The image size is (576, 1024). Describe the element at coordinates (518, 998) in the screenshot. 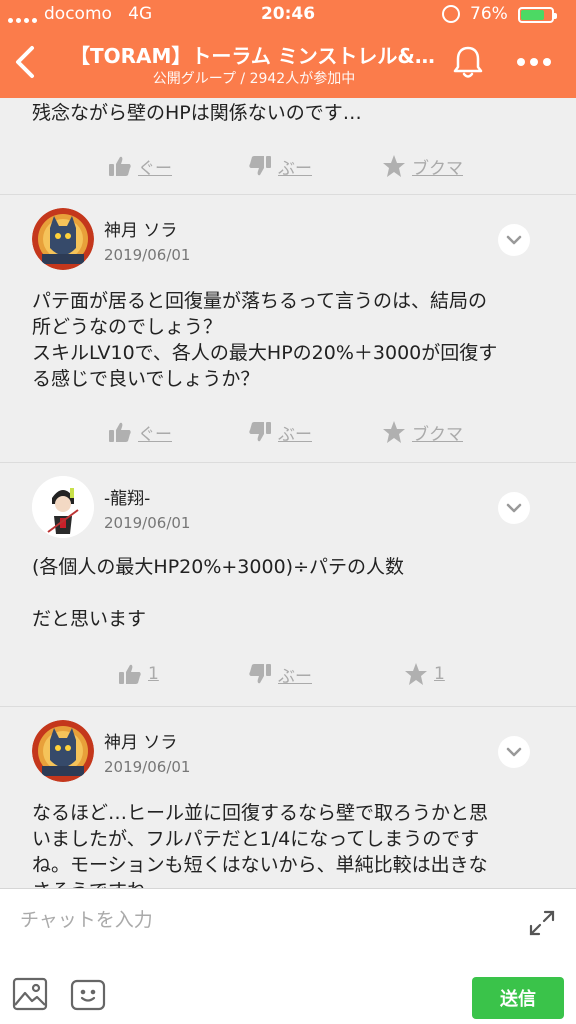

I see `send-button: 送信` at that location.